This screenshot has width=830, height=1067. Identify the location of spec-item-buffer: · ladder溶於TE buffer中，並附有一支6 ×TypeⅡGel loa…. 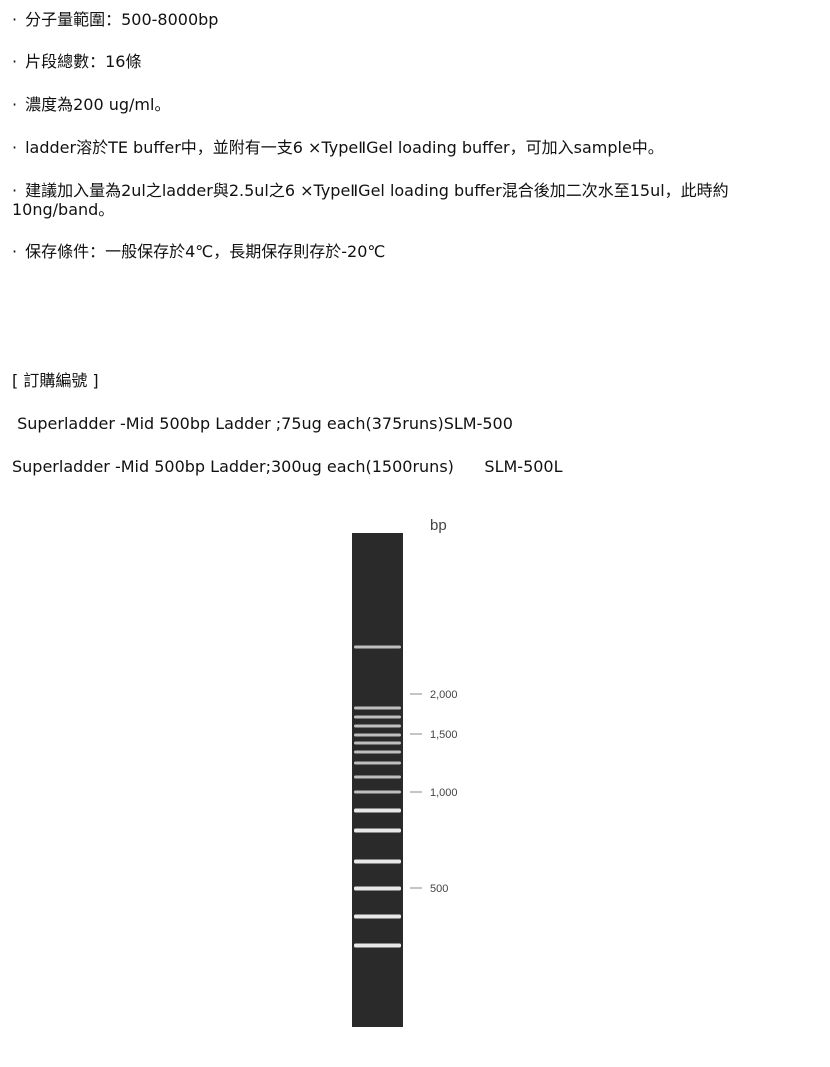
(338, 147).